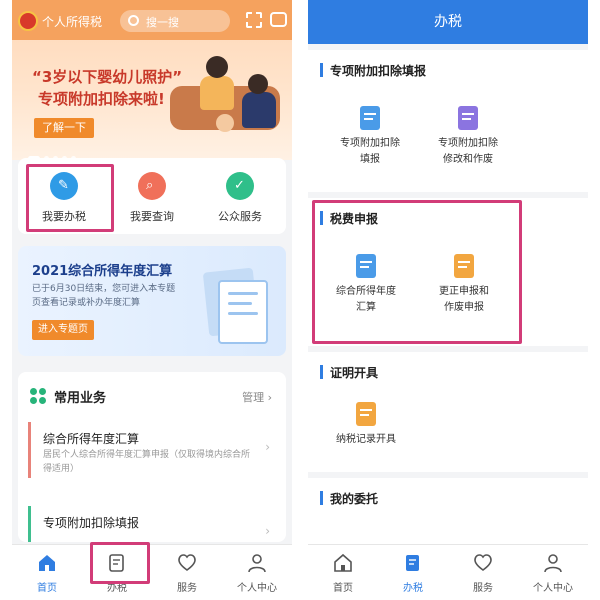 The image size is (600, 600). I want to click on hero-banner: 个人所得税 搜一搜 “3岁以下婴幼儿照护” 专项附加扣除来啦! 了解一下, so click(152, 80).